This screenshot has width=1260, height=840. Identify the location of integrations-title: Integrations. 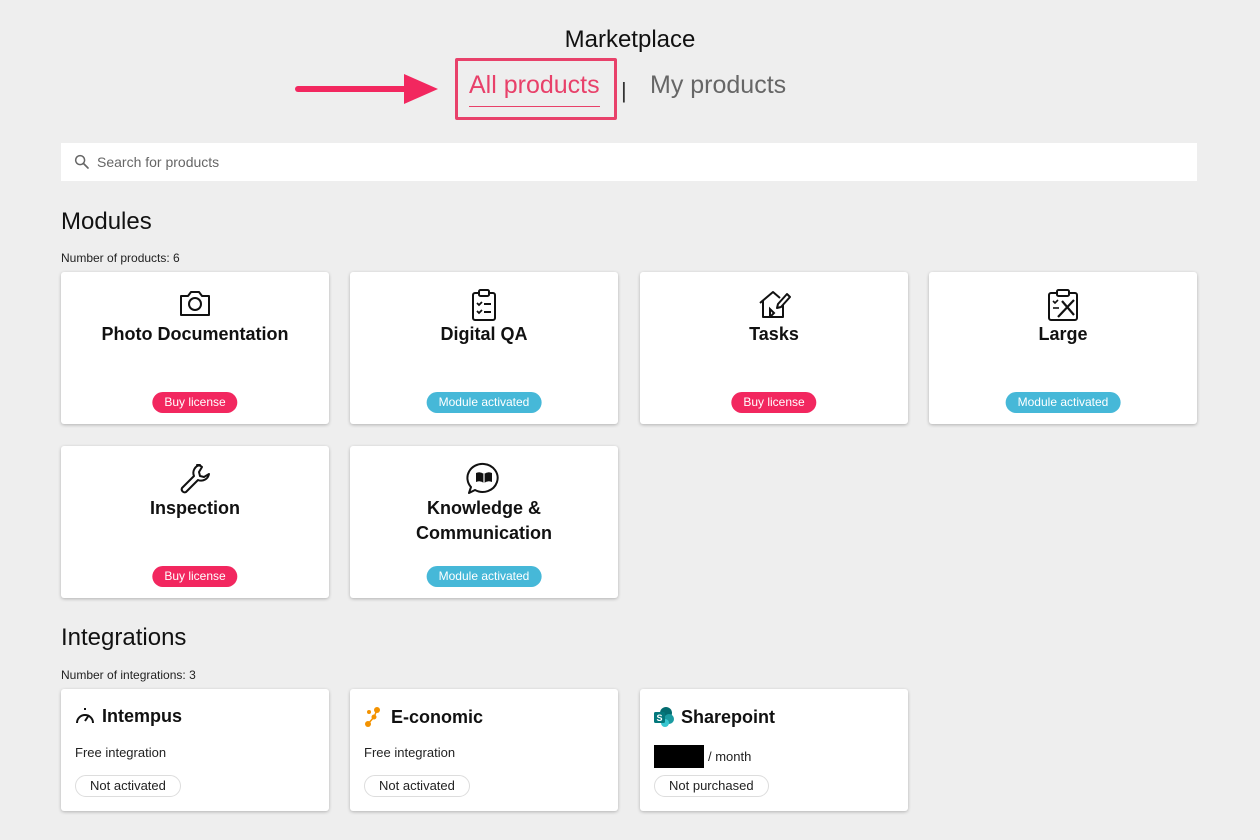
(124, 637).